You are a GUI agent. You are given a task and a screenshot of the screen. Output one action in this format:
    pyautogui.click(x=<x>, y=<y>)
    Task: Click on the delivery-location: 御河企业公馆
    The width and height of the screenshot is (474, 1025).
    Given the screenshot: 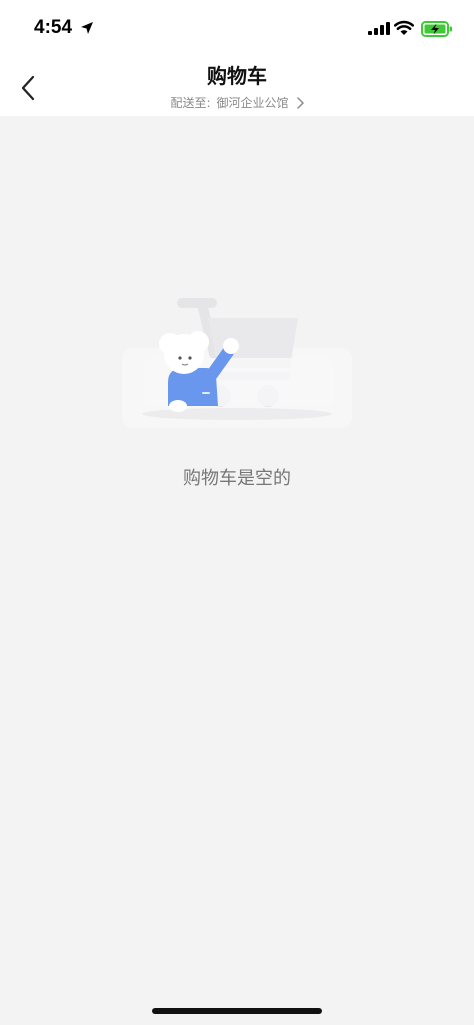 What is the action you would take?
    pyautogui.click(x=252, y=103)
    